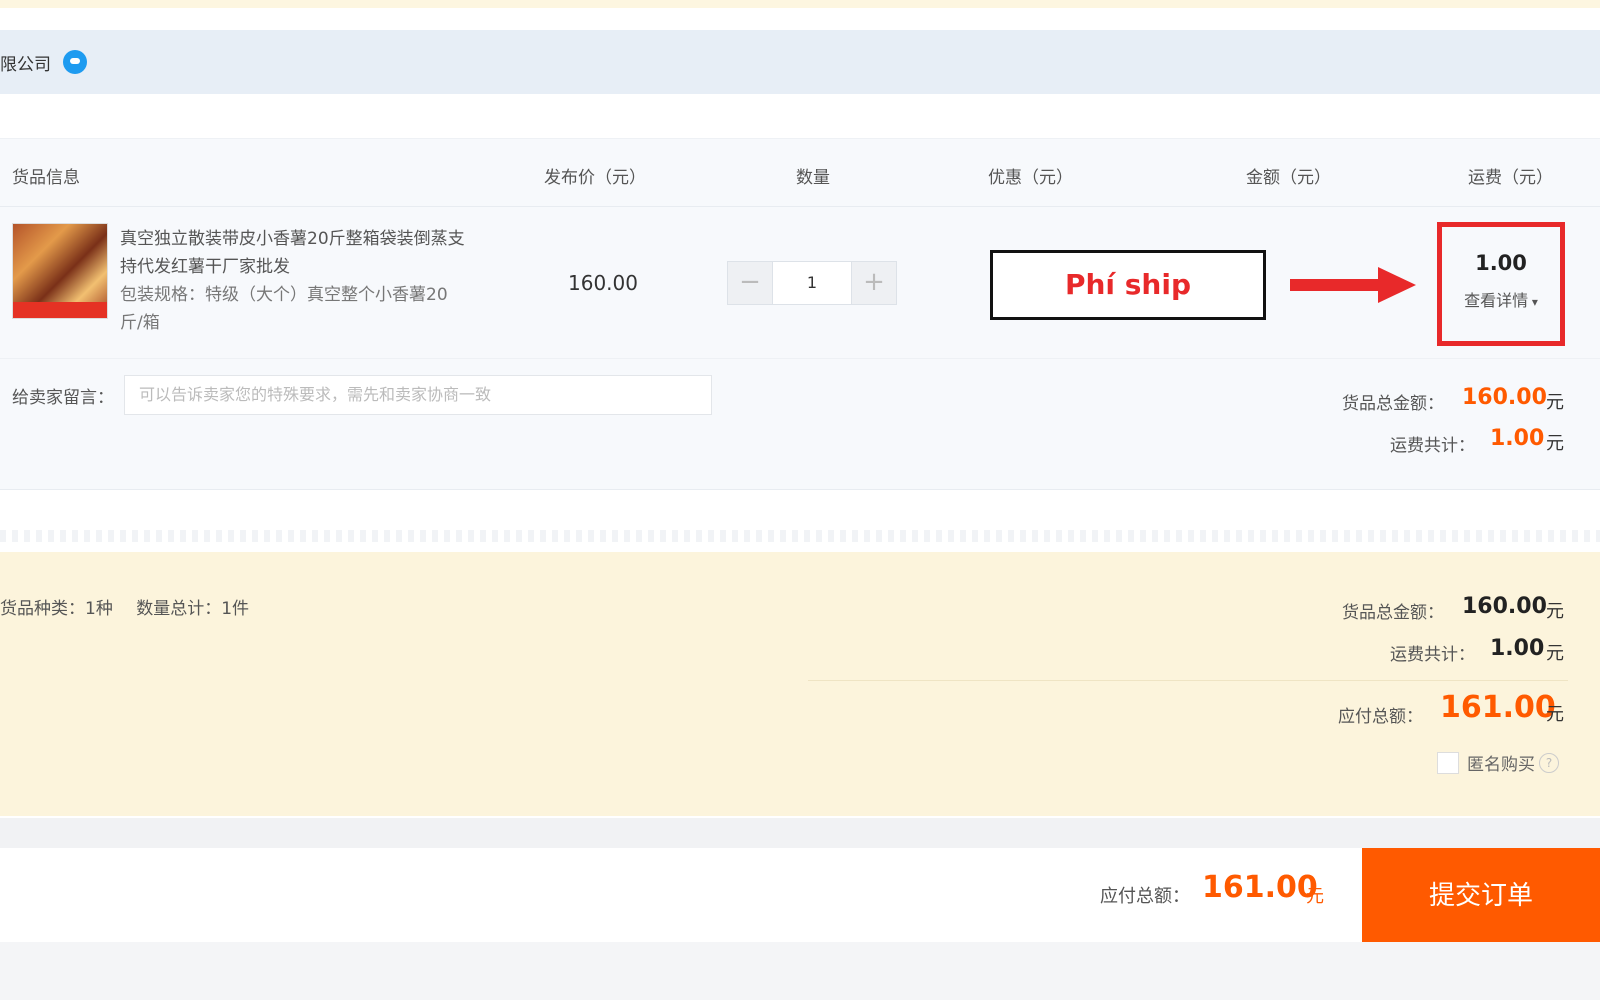  What do you see at coordinates (1393, 404) in the screenshot?
I see `subtotal-goods-label: 货品总金额：` at bounding box center [1393, 404].